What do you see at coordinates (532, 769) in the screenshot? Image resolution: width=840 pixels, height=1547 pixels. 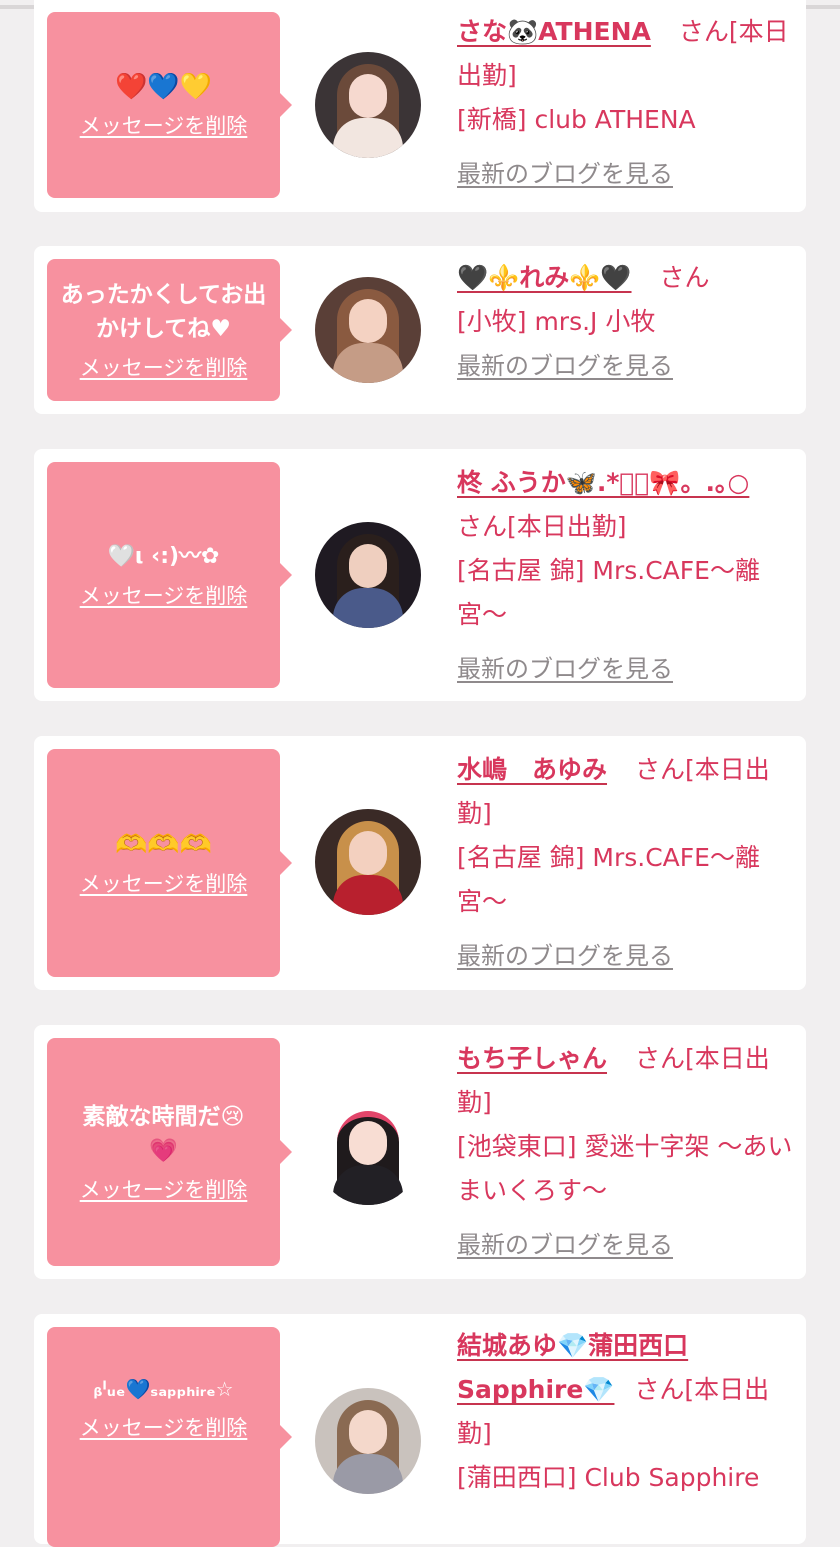 I see `cast-name-link: 水嶋 あゆみ` at bounding box center [532, 769].